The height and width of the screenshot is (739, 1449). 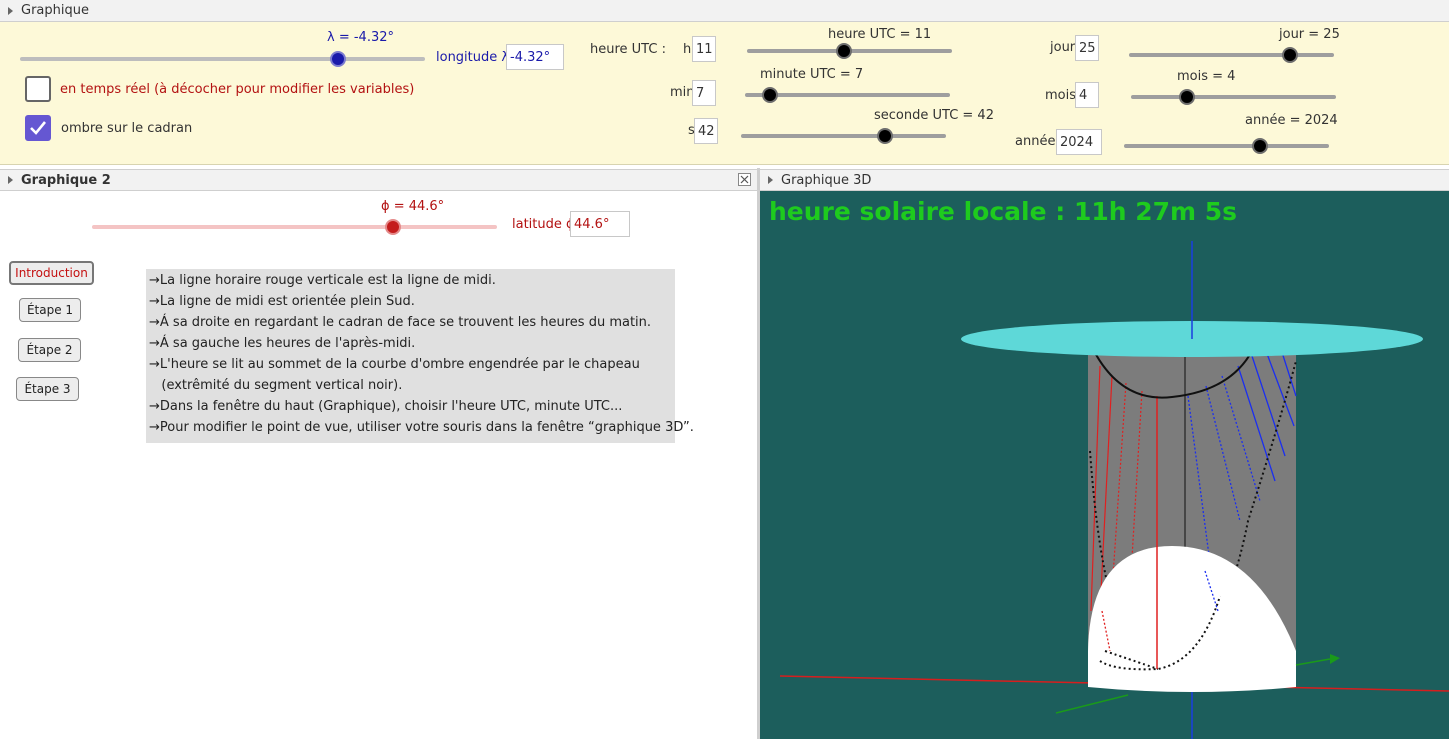 What do you see at coordinates (1087, 95) in the screenshot?
I see `month-input: 4` at bounding box center [1087, 95].